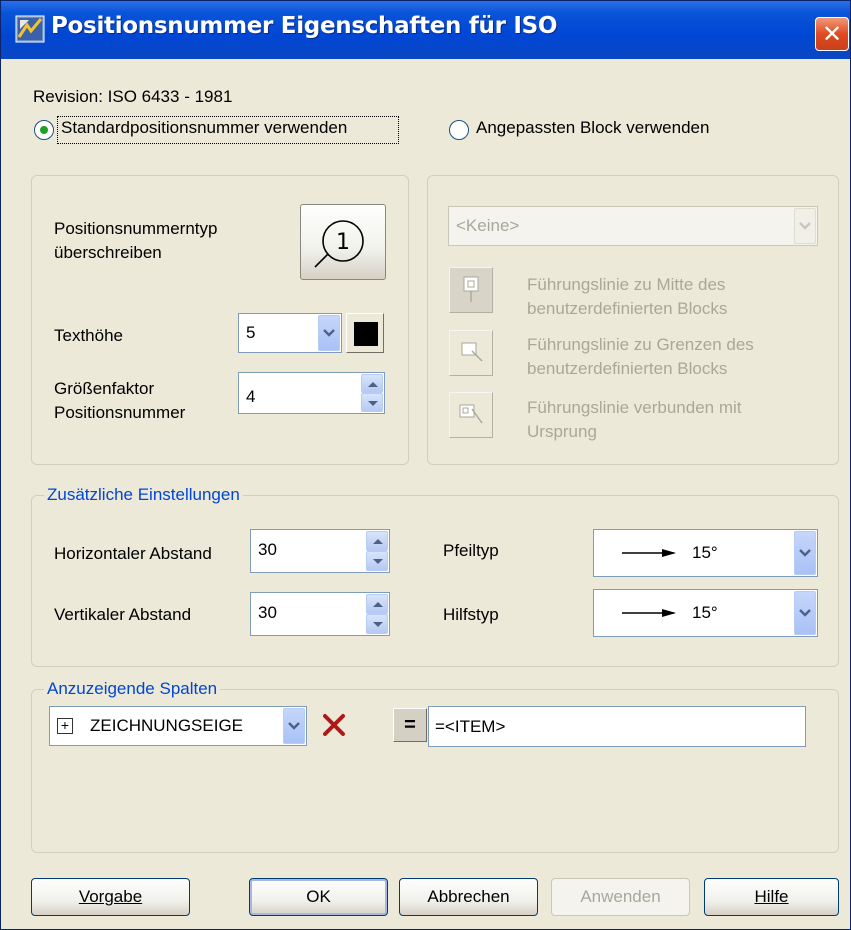 Image resolution: width=851 pixels, height=930 pixels. Describe the element at coordinates (562, 431) in the screenshot. I see `leader-origin-line2: Ursprung` at that location.